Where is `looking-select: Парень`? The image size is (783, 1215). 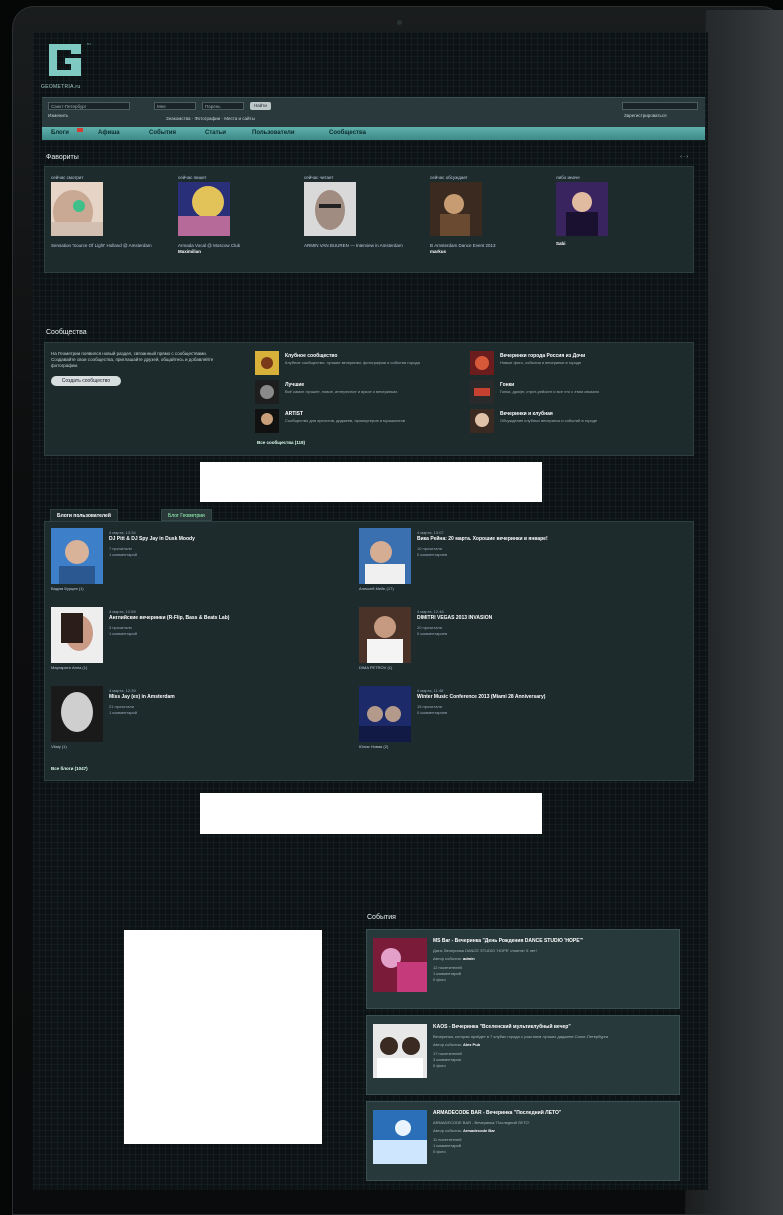
looking-select: Парень is located at coordinates (223, 106).